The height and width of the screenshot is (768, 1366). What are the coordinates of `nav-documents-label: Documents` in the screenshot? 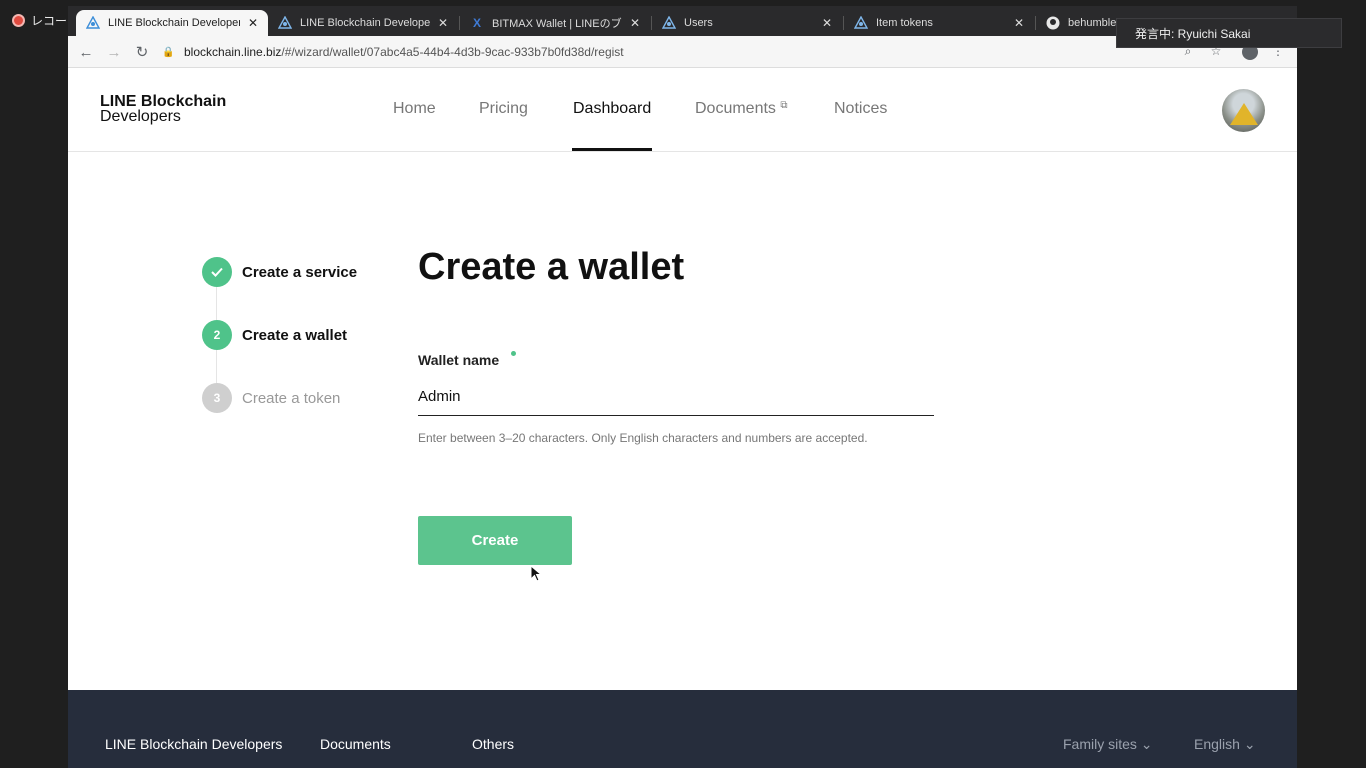 It's located at (735, 108).